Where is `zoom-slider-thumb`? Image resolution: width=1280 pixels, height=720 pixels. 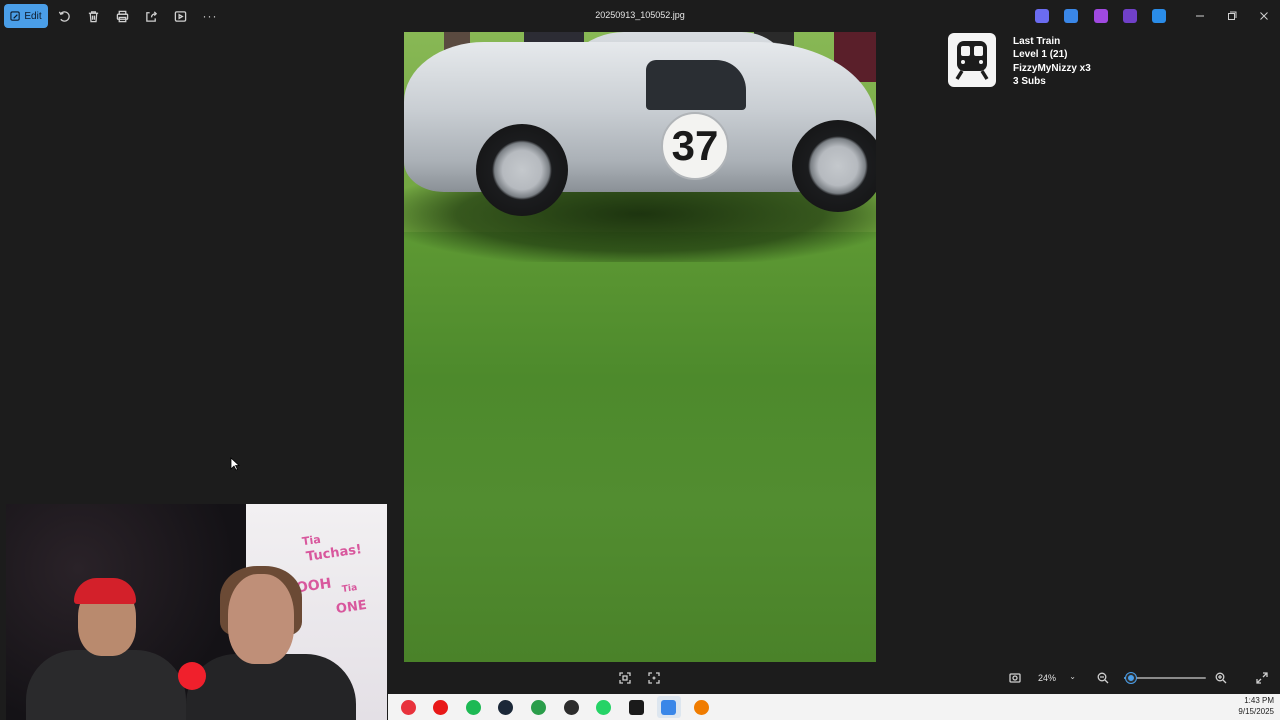
zoom-slider-thumb is located at coordinates (1130, 678).